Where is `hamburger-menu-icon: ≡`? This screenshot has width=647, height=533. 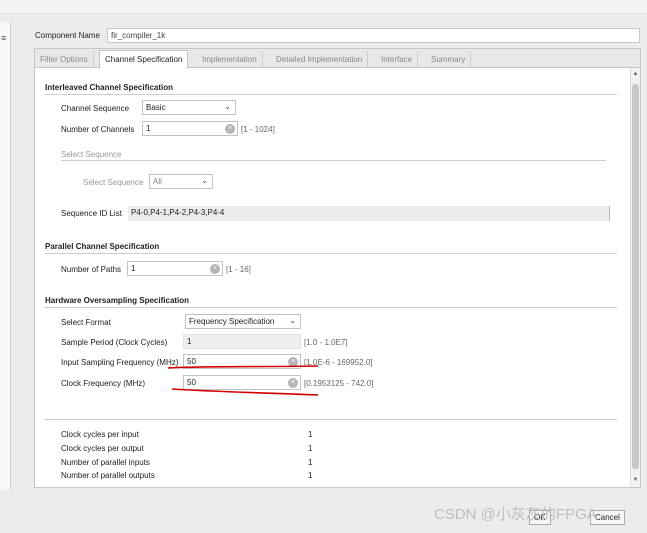
hamburger-menu-icon: ≡ is located at coordinates (3, 38).